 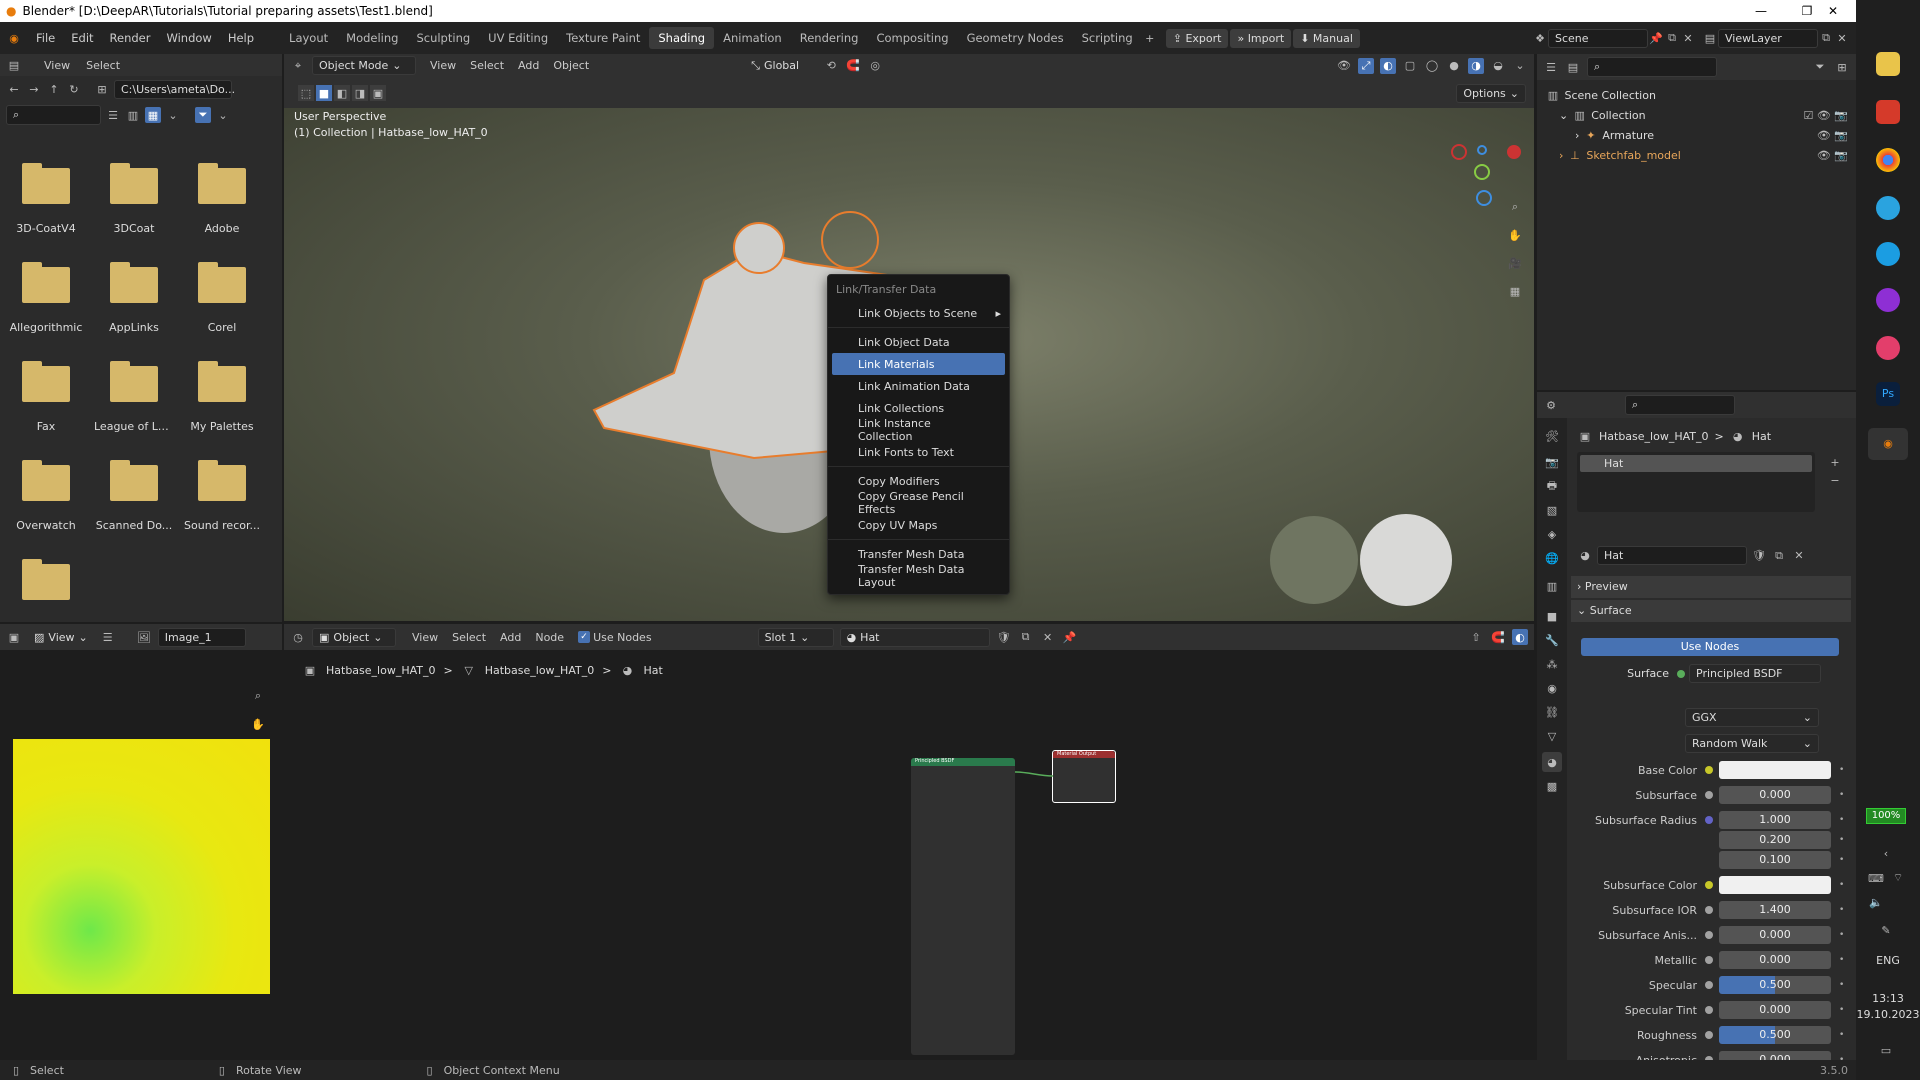 I want to click on visibility-icon: 👁, so click(x=1344, y=66).